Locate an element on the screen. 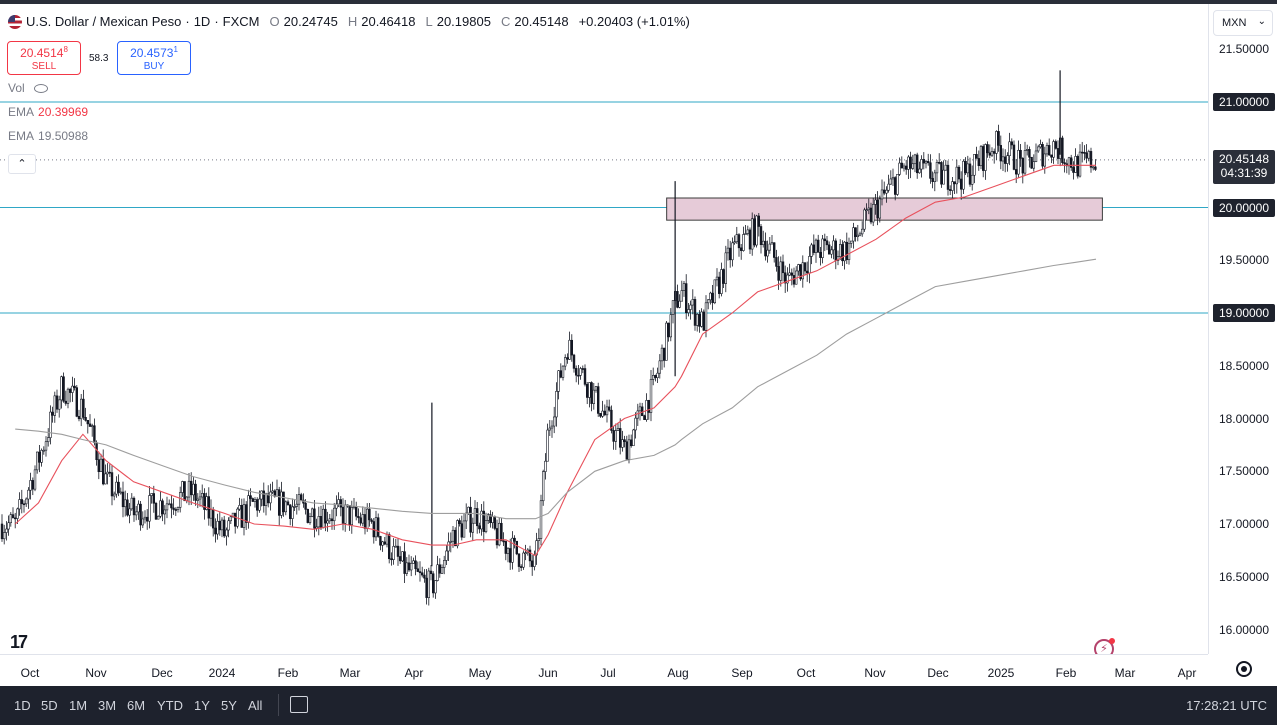 This screenshot has width=1277, height=725. sell-button: 20.45148 SELL is located at coordinates (44, 58).